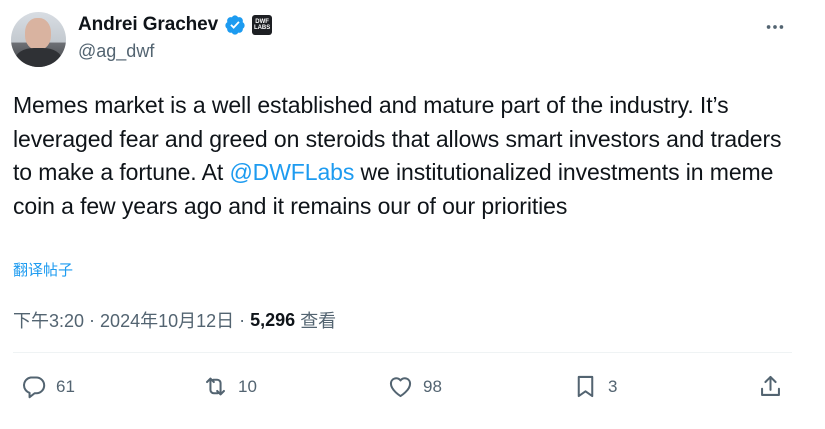  Describe the element at coordinates (585, 386) in the screenshot. I see `bookmark-icon` at that location.